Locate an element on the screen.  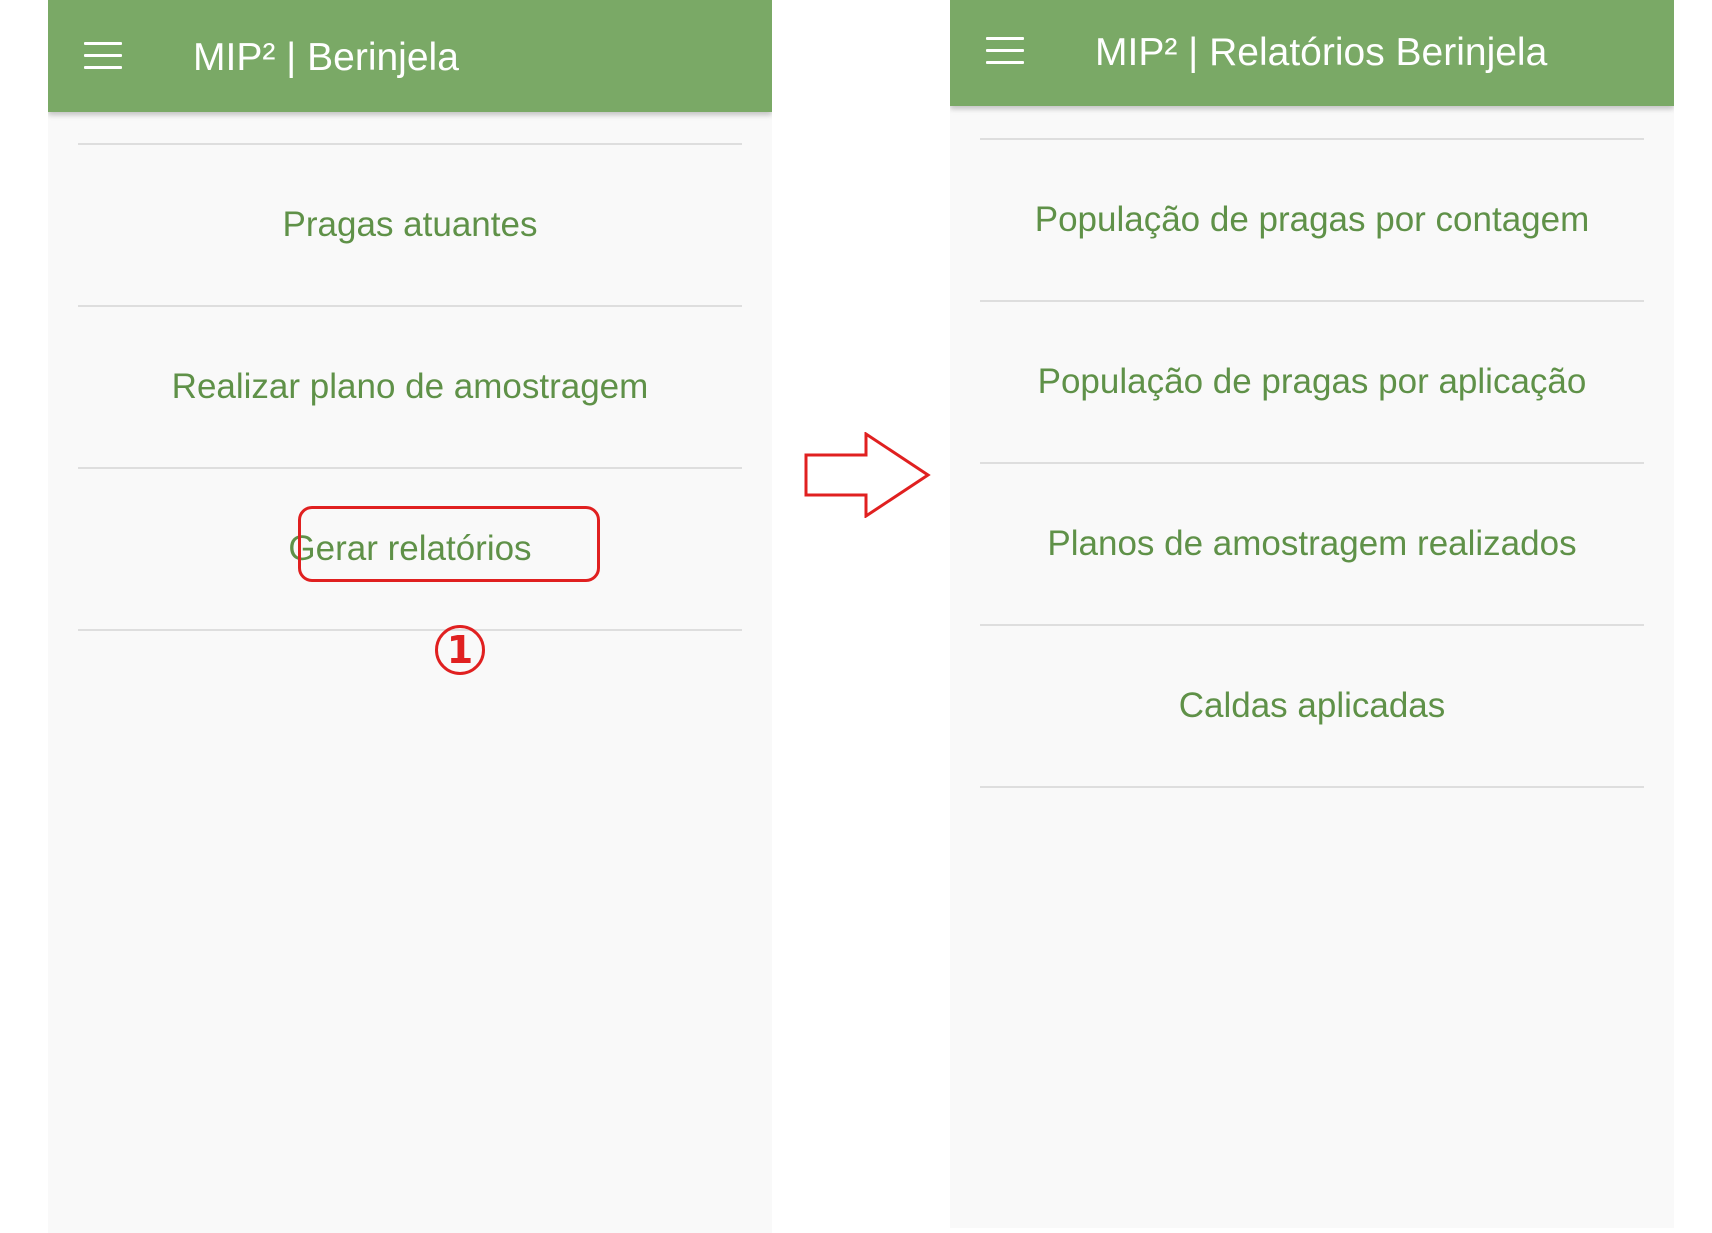
menu-item-label: Planos de amostragem realizados is located at coordinates (1312, 543).